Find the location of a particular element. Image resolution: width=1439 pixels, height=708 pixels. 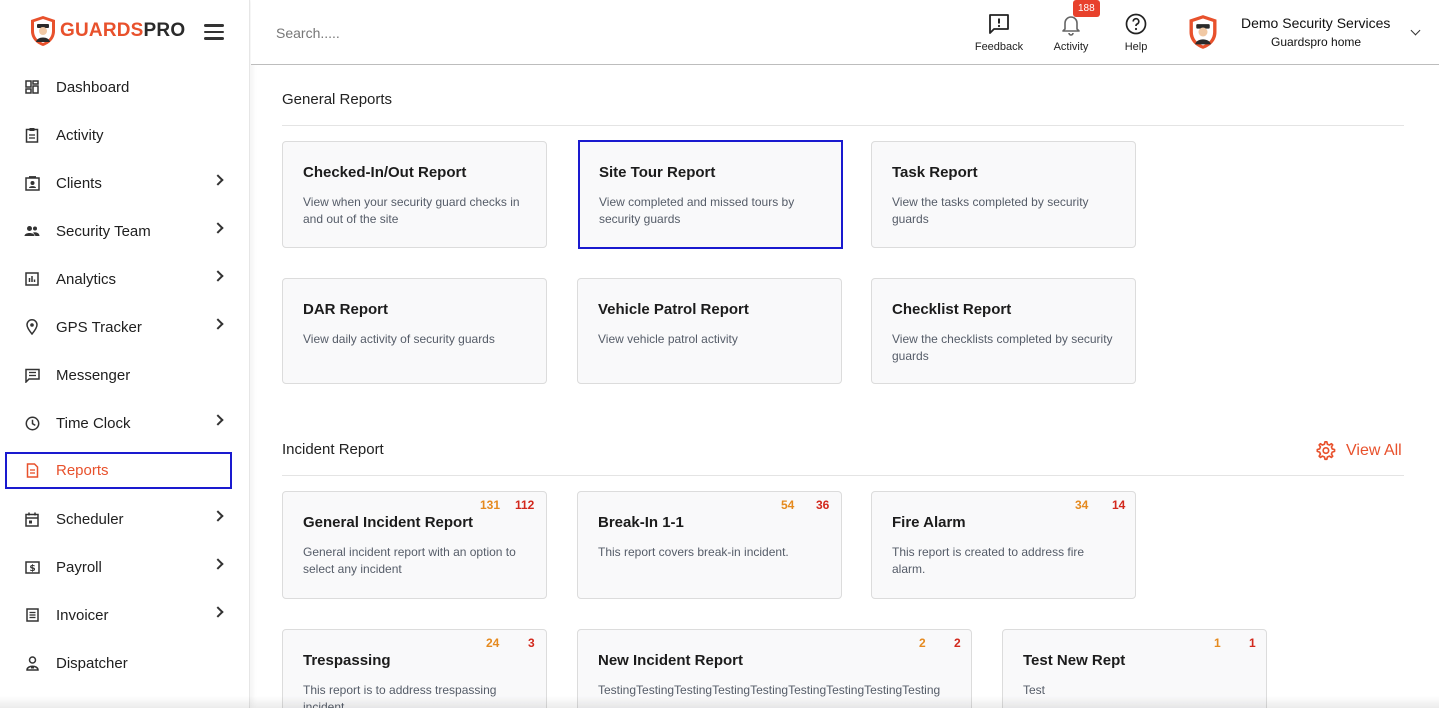

divider is located at coordinates (843, 125).